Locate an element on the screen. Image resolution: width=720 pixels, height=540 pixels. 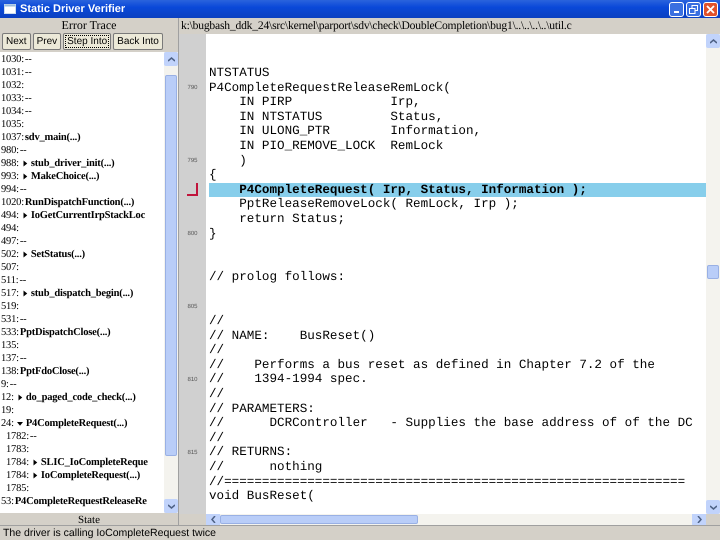
trace-function-call: IoGetCurrentIrpStackLoc is located at coordinates (88, 215).